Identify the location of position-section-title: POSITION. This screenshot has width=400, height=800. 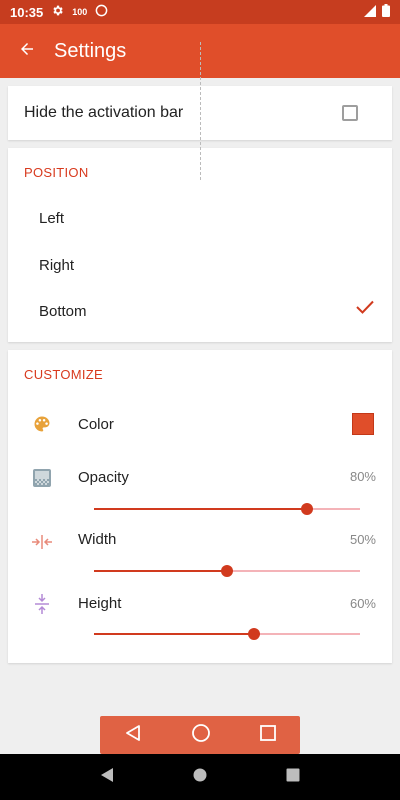
(56, 172).